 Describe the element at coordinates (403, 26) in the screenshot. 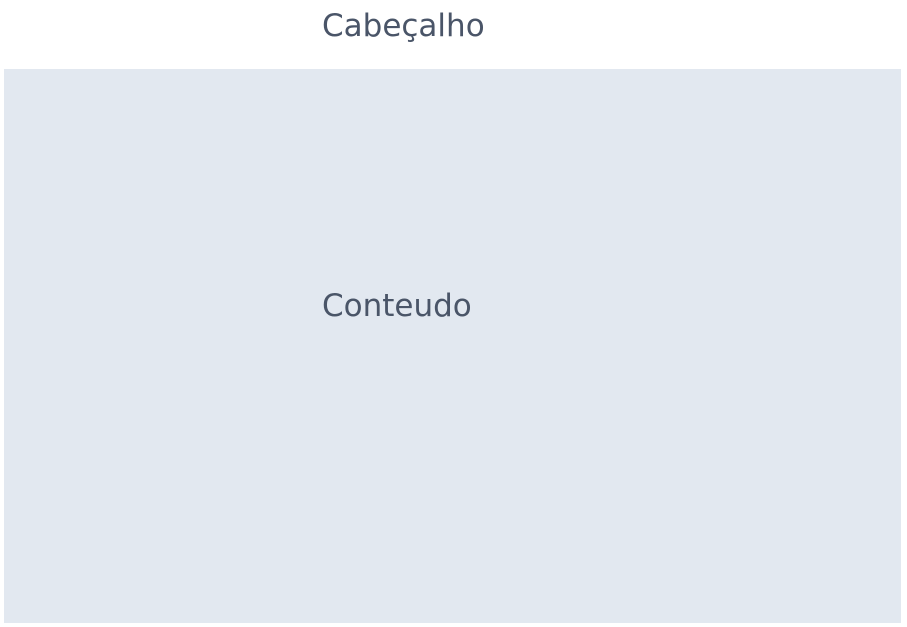

I see `header-title: Cabeçalho` at that location.